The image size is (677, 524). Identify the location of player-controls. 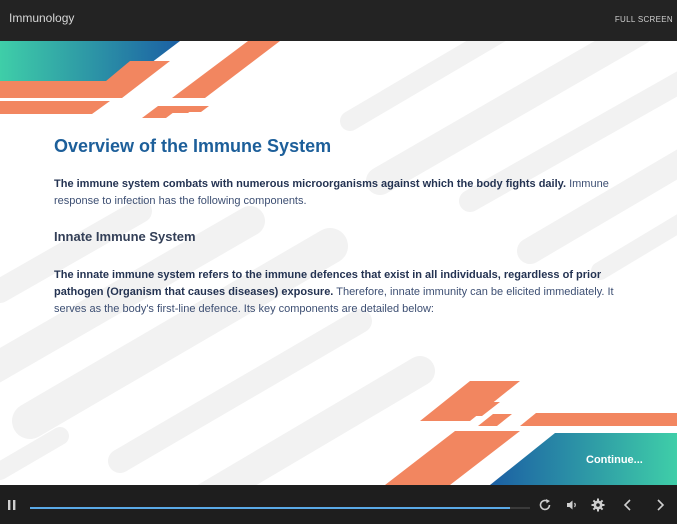
(338, 504).